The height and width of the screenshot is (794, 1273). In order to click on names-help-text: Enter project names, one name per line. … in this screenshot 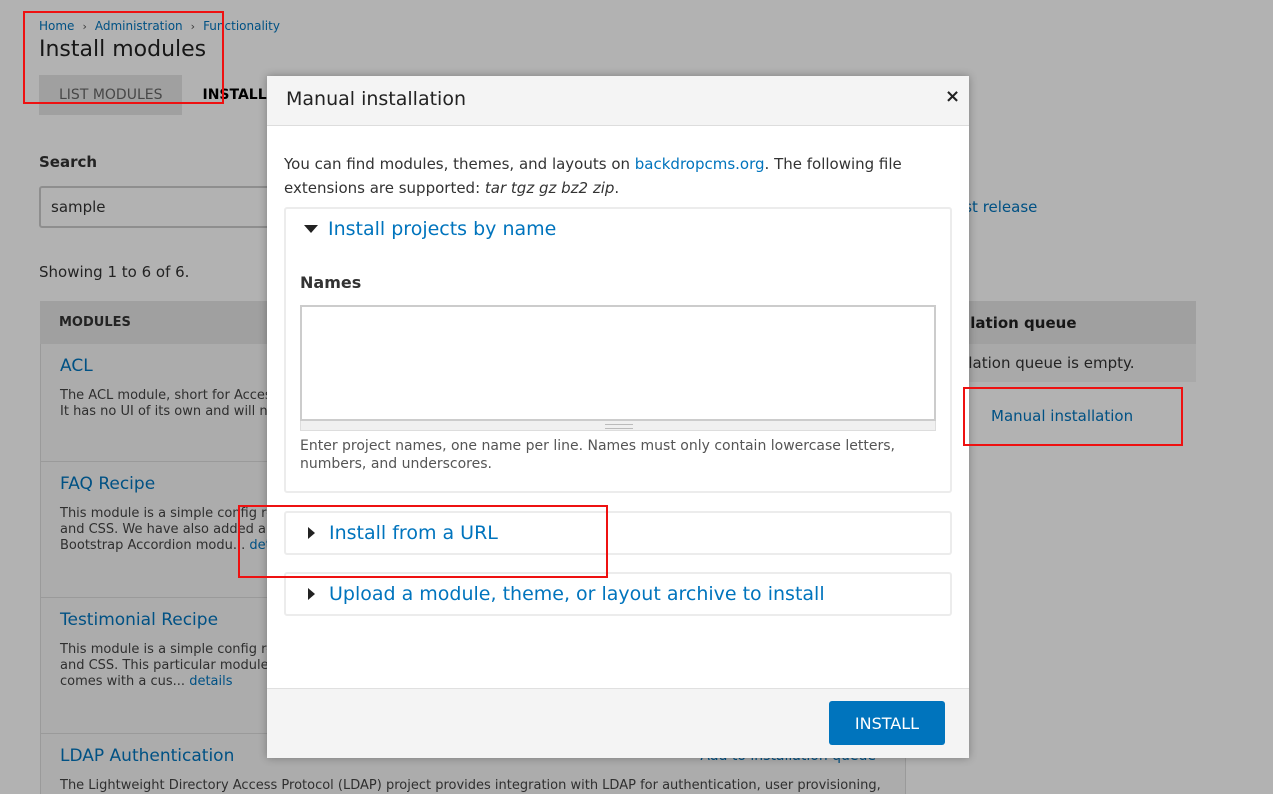, I will do `click(597, 455)`.